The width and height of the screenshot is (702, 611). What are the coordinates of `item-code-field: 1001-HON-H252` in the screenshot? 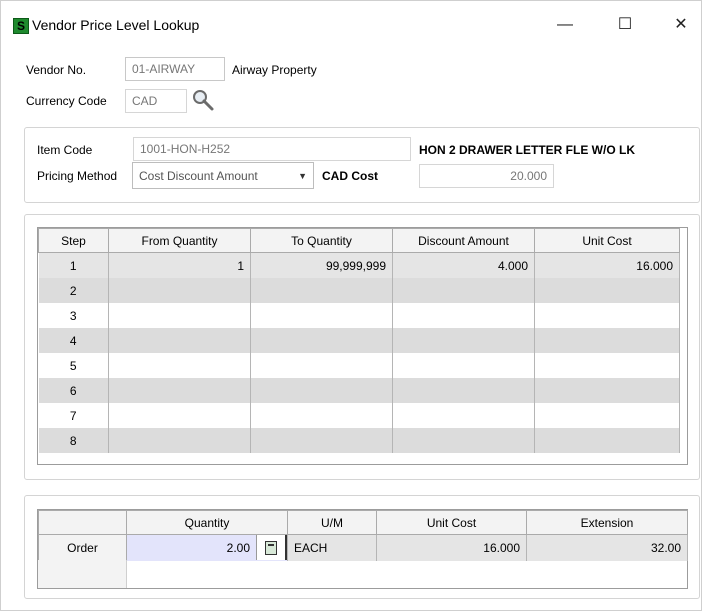 It's located at (272, 149).